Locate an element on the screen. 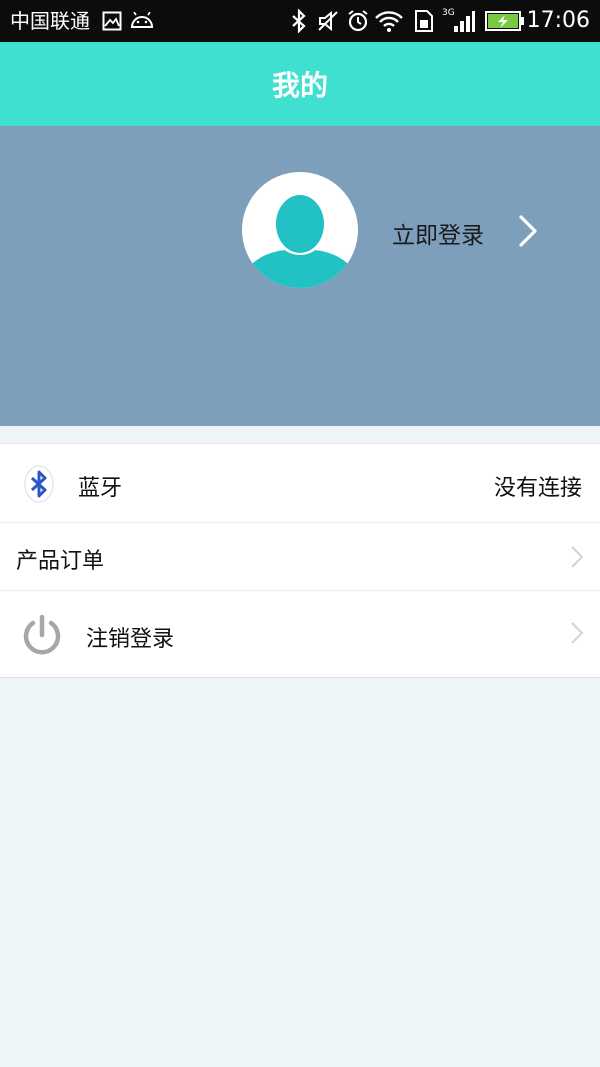 The width and height of the screenshot is (600, 1067). title-bar: 我的 is located at coordinates (300, 84).